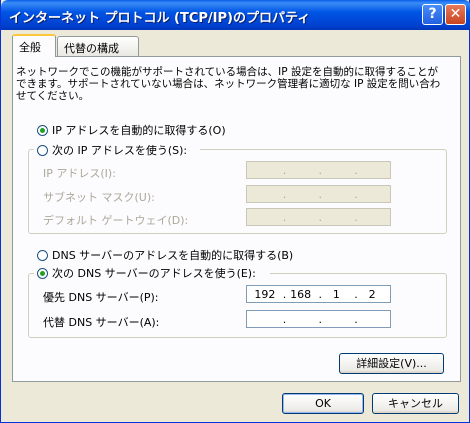  I want to click on title-bar: インターネット プロトコル (TCP/IP)のプロパティ ? ✕, so click(235, 15).